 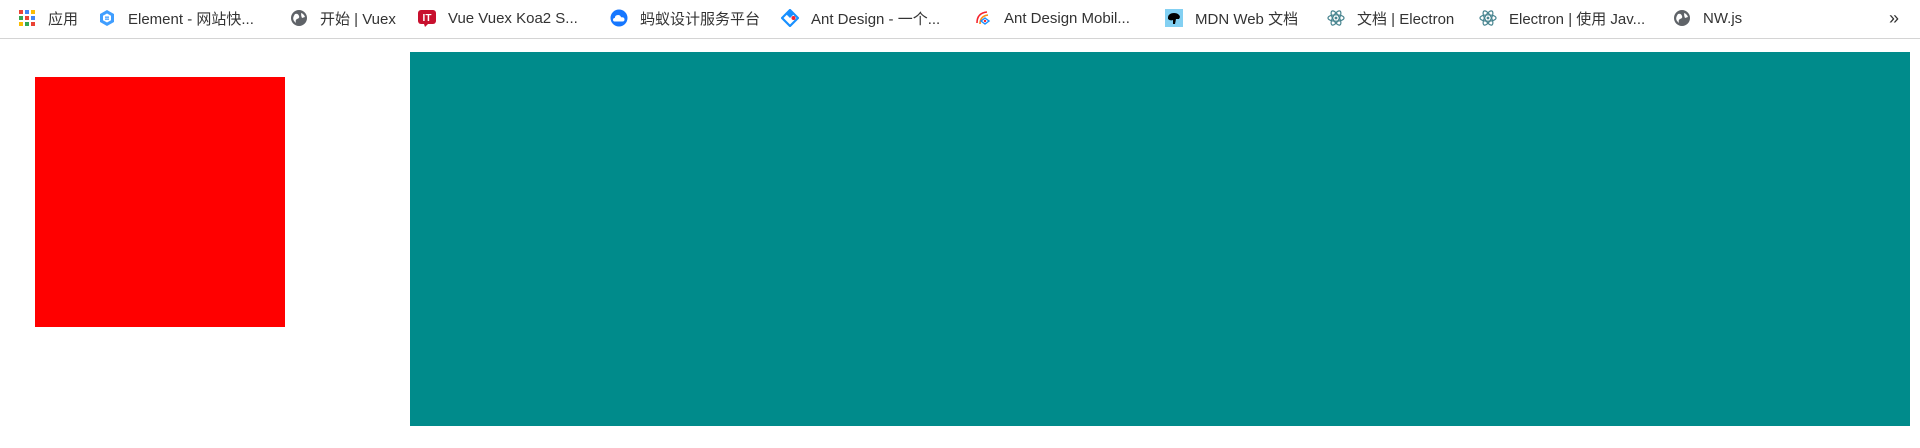 I want to click on bookmark-vuex: 开始 | Vuex, so click(x=343, y=18).